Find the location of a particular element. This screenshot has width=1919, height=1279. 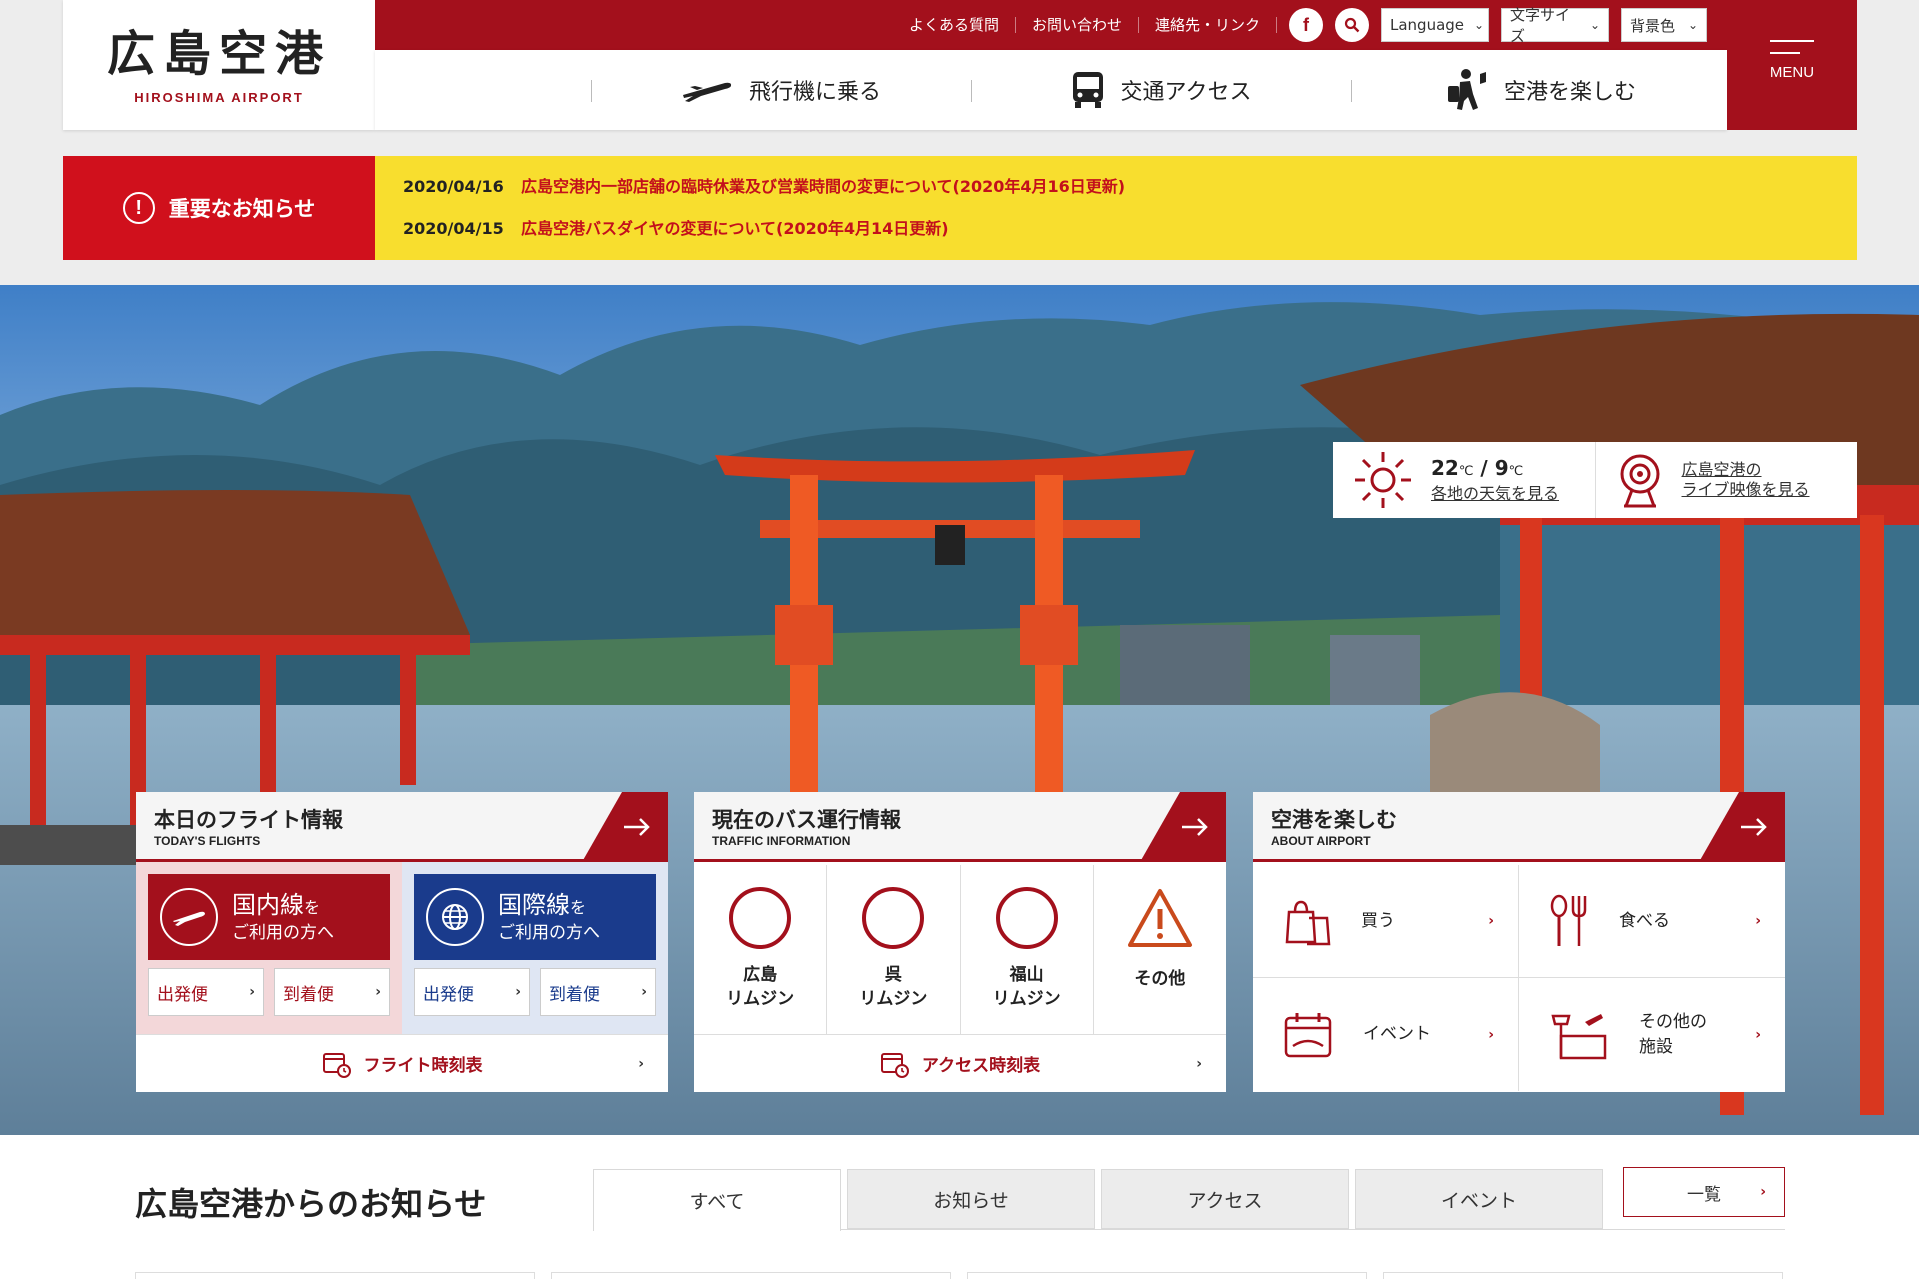

main-nav: 飛行機に乗る 交通アクセス 空港を楽しむ is located at coordinates (1051, 90).